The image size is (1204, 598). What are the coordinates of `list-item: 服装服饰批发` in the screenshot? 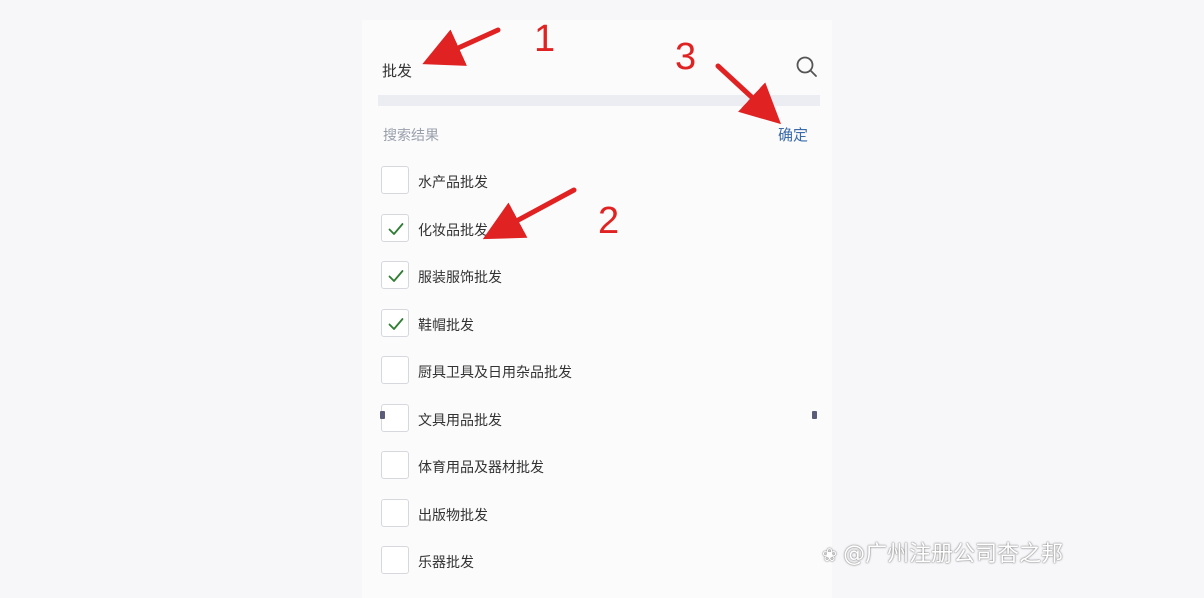 It's located at (531, 277).